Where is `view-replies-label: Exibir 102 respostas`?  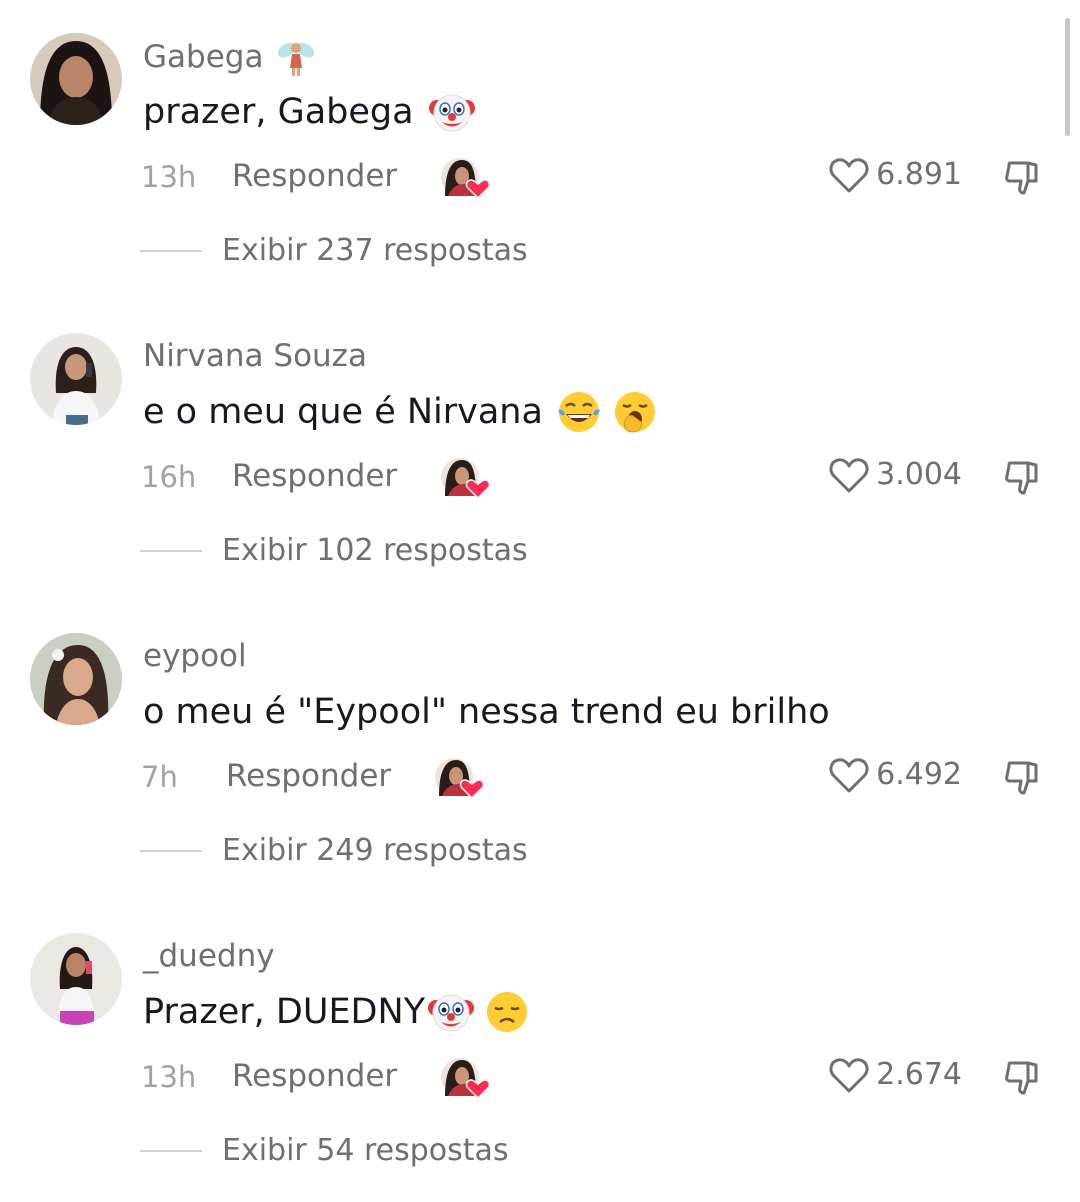 view-replies-label: Exibir 102 respostas is located at coordinates (375, 550).